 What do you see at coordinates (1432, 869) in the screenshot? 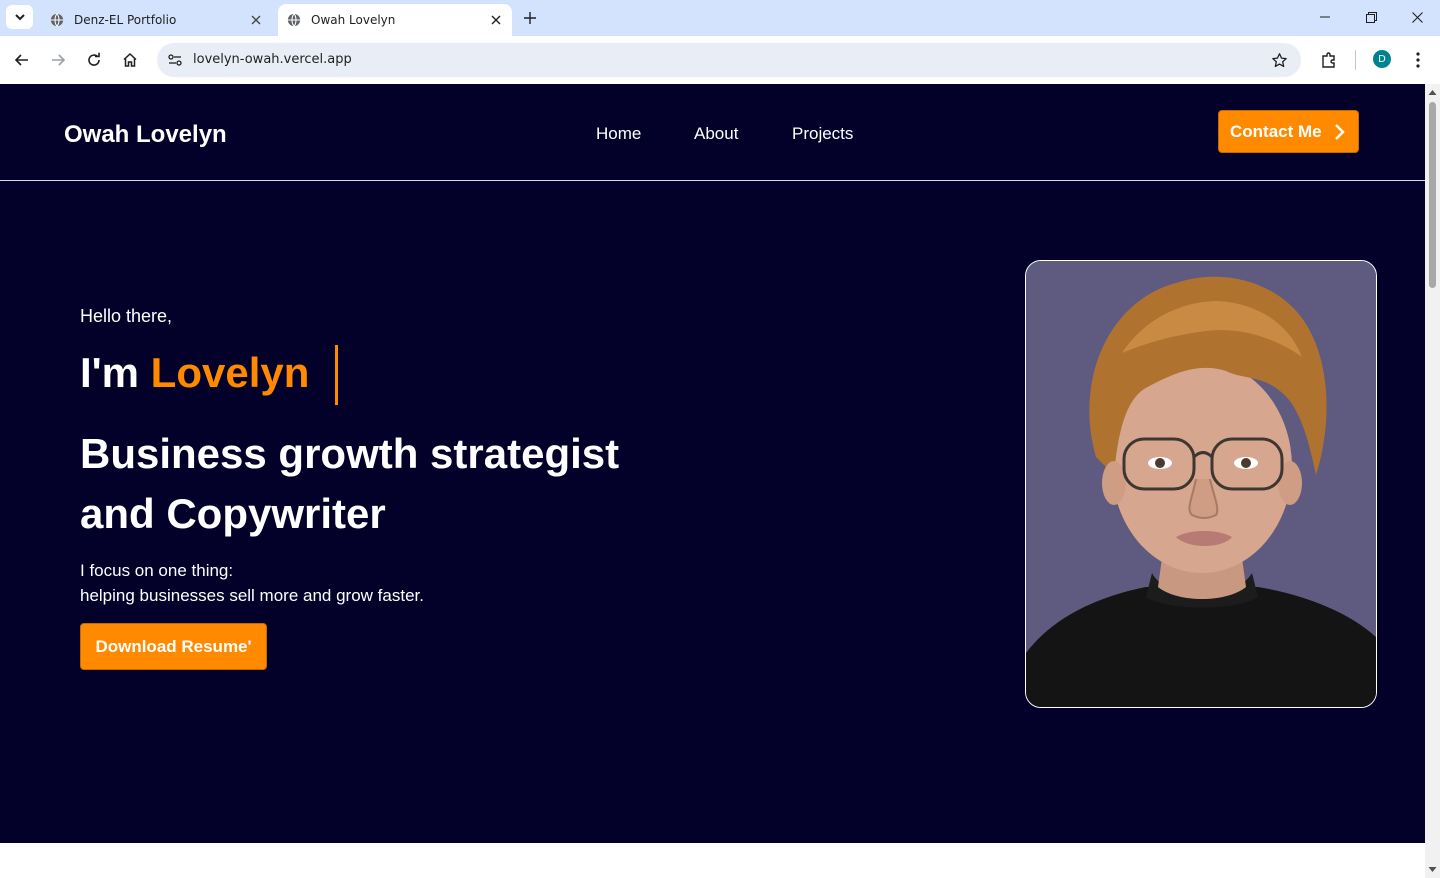
I see `scroll-down-arrow-icon` at bounding box center [1432, 869].